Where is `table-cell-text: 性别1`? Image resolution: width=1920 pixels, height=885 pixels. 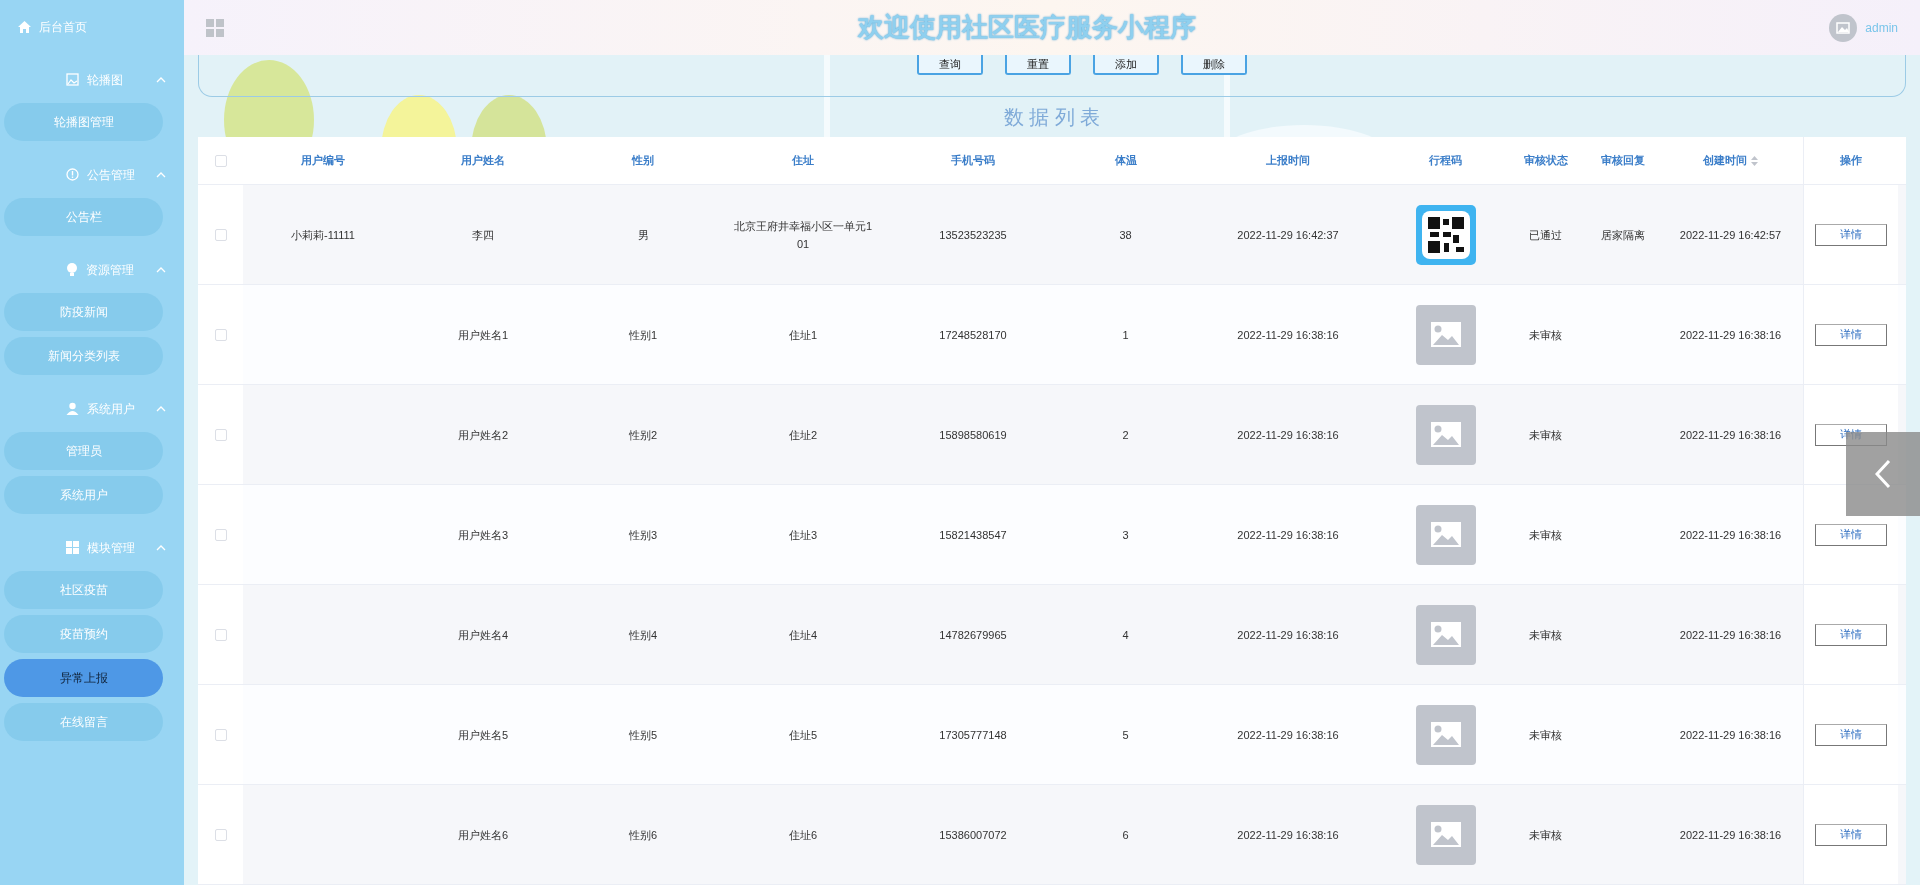
table-cell-text: 性别1 is located at coordinates (643, 335).